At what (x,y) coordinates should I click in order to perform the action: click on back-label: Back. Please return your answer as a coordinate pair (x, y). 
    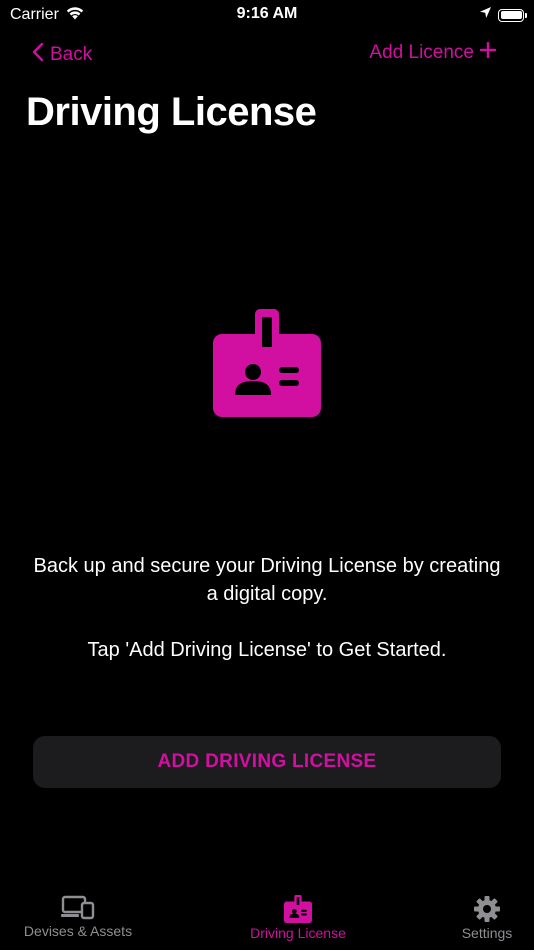
    Looking at the image, I should click on (71, 54).